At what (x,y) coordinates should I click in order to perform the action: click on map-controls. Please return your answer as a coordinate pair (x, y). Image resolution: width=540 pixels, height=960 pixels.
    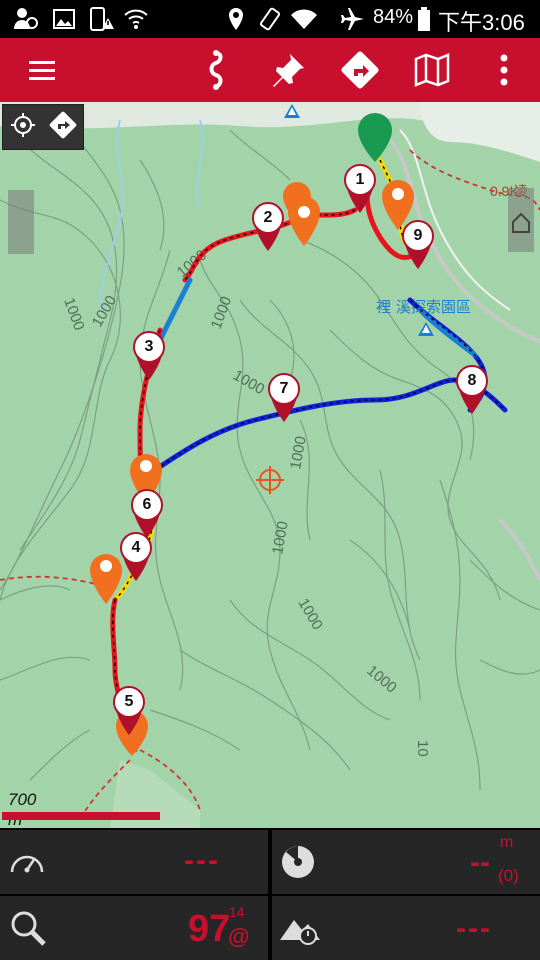
    Looking at the image, I should click on (43, 127).